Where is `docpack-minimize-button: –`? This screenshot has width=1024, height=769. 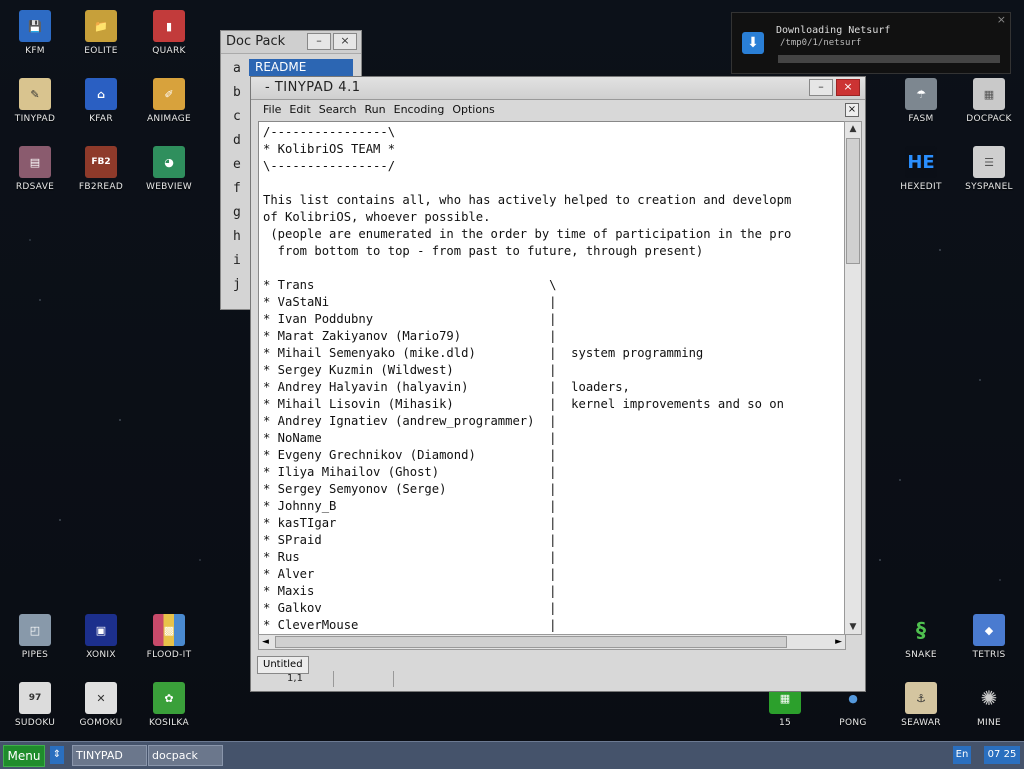
docpack-minimize-button: – is located at coordinates (319, 41).